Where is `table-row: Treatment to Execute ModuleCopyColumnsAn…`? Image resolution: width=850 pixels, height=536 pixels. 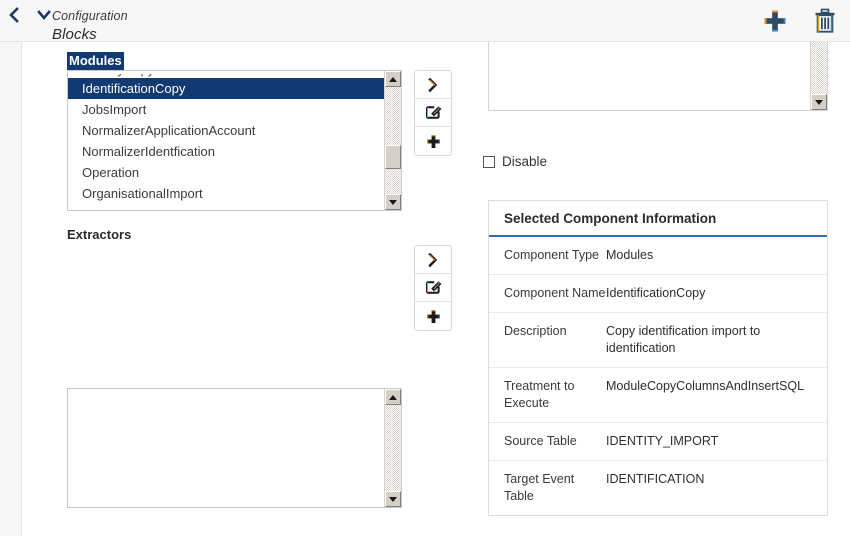
table-row: Treatment to Execute ModuleCopyColumnsAn… is located at coordinates (658, 395).